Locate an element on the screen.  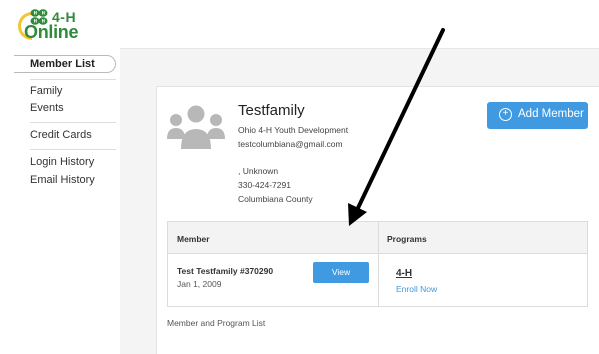
family-group-icon is located at coordinates (196, 127).